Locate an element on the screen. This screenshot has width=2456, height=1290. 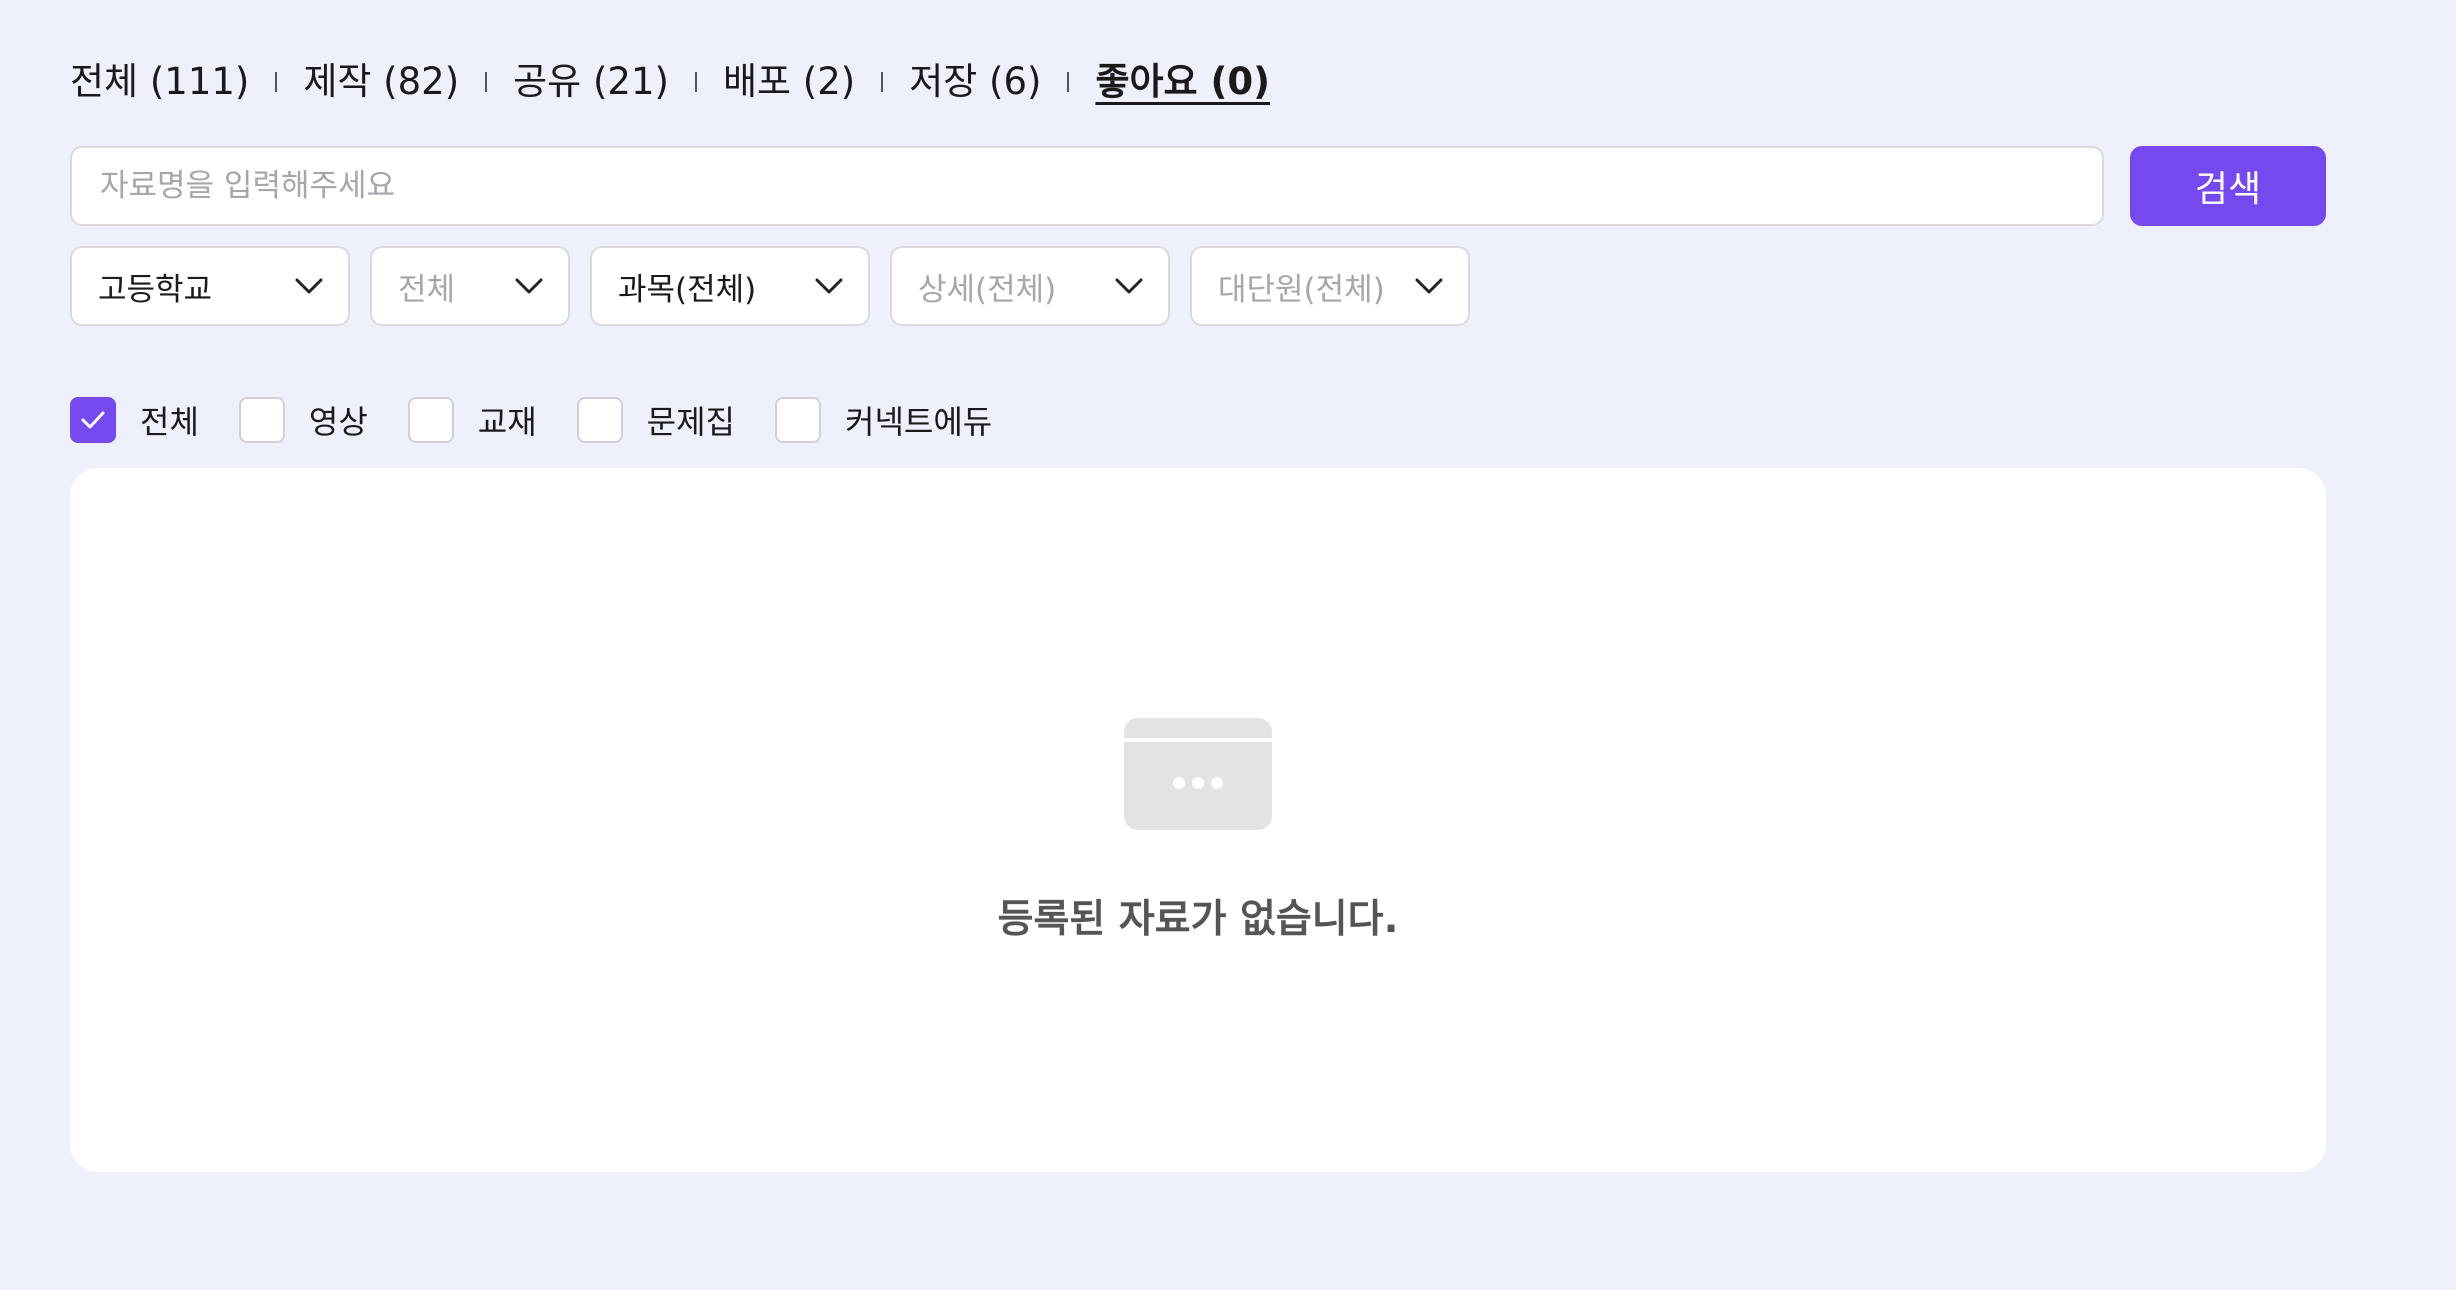
grade-select: 전체 is located at coordinates (470, 286).